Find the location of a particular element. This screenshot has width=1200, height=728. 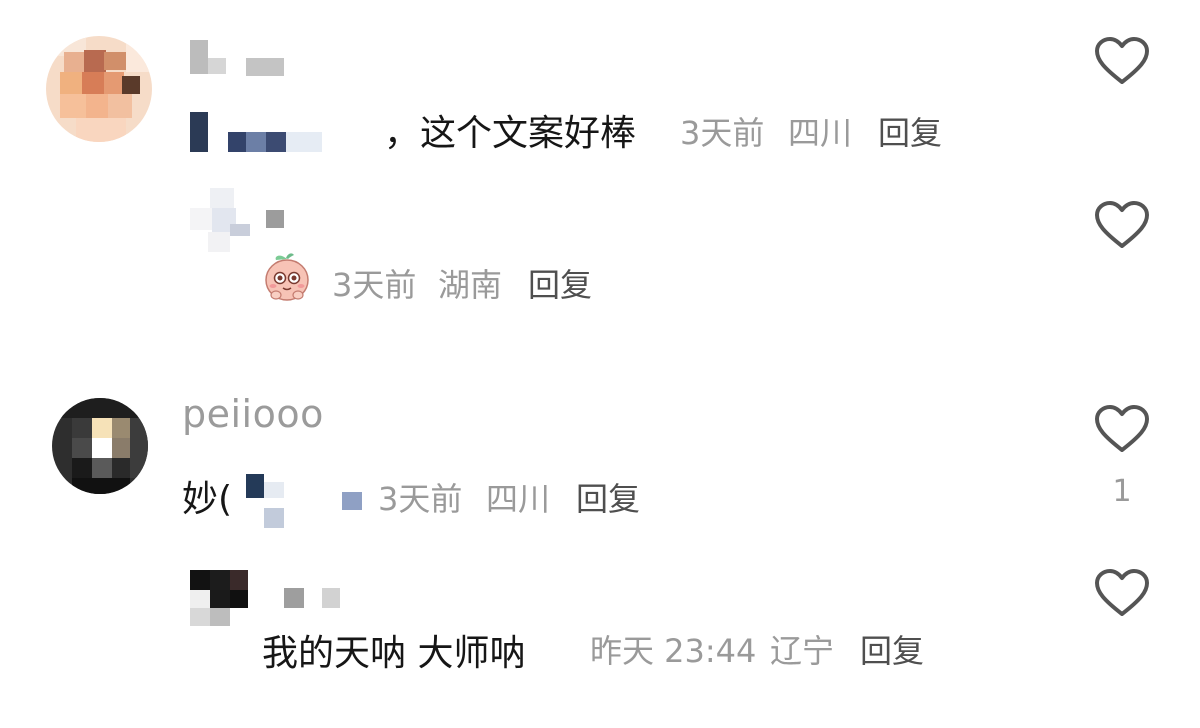

reply-time: 3天前 is located at coordinates (374, 285).